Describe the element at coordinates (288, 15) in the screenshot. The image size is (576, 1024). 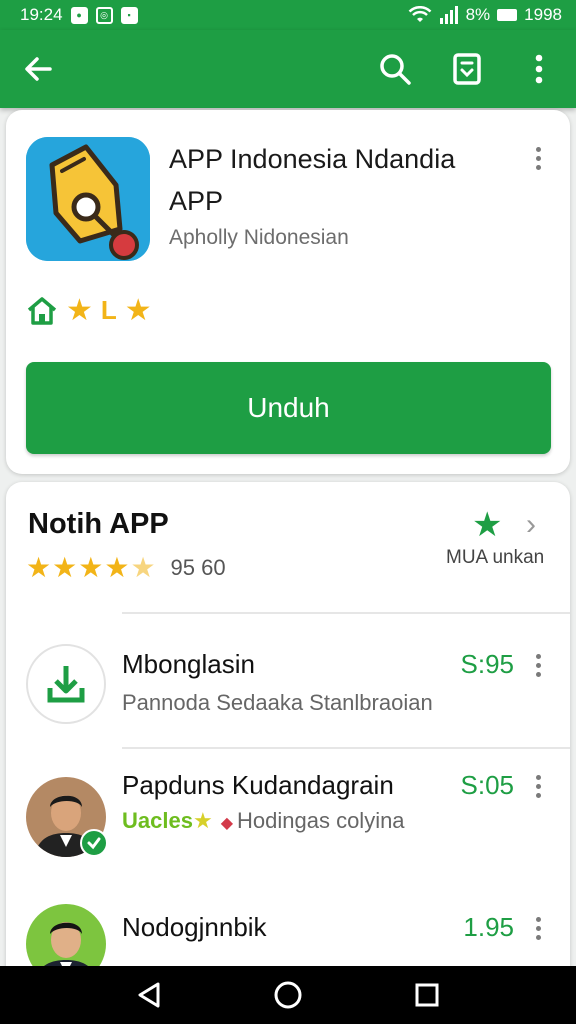
I see `status-bar: 19:24 ● ◎ ▪ 8% 1998` at that location.